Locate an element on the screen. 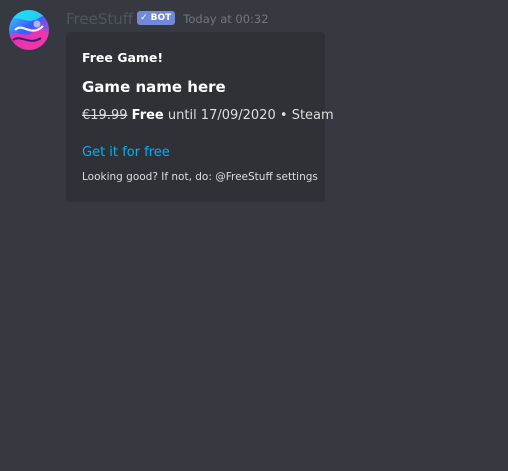 This screenshot has width=508, height=471. embed-author: Free Game! is located at coordinates (123, 57).